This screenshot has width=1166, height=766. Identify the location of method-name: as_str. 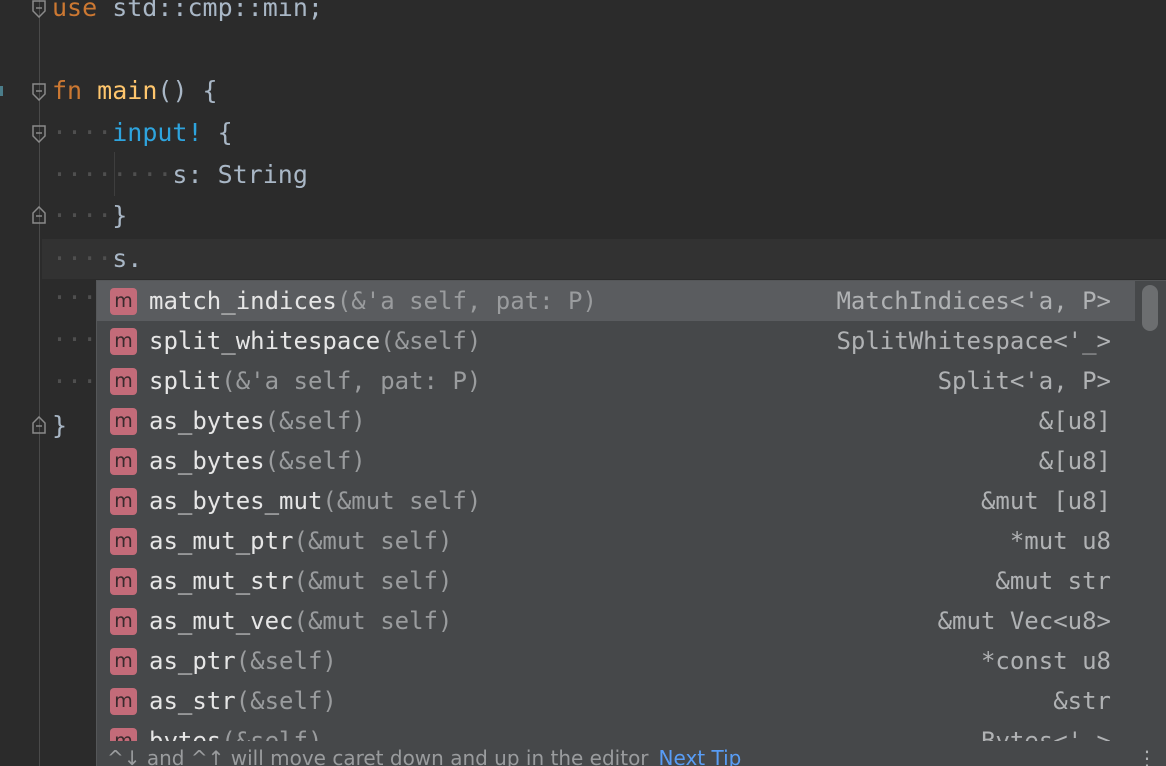
(192, 701).